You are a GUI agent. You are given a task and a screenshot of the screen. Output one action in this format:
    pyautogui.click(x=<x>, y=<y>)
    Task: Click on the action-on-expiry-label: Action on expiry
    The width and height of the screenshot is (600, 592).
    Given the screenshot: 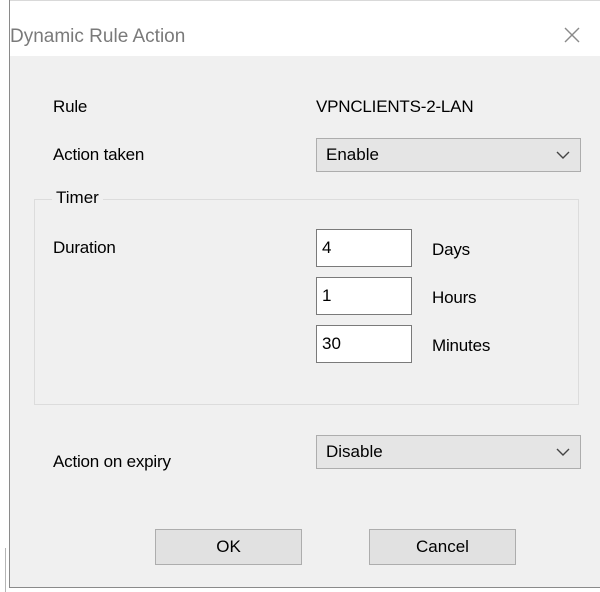 What is the action you would take?
    pyautogui.click(x=112, y=461)
    